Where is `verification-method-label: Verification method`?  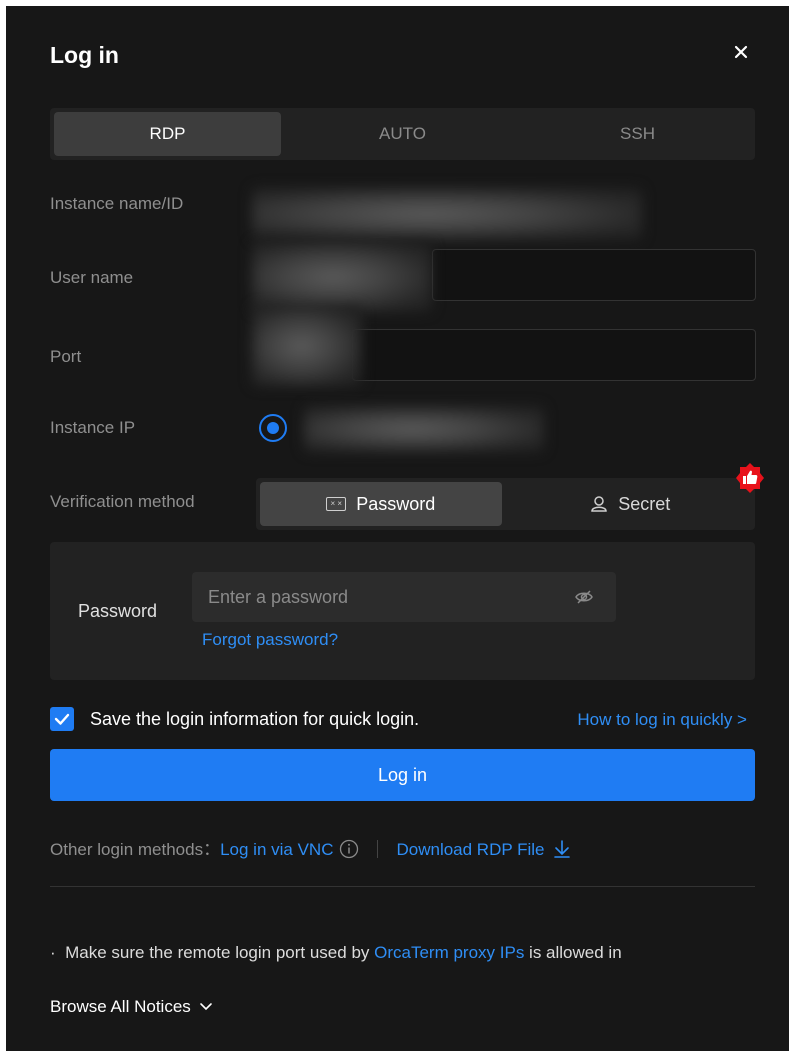 verification-method-label: Verification method is located at coordinates (122, 501).